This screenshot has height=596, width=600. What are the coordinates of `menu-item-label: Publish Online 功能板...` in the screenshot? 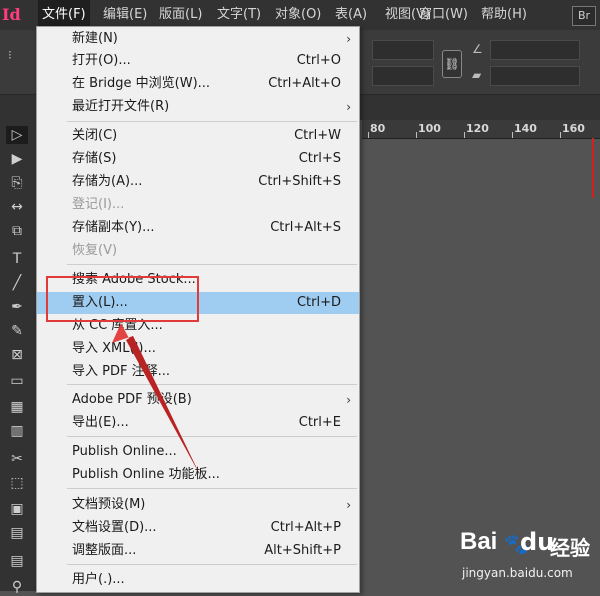 It's located at (146, 474).